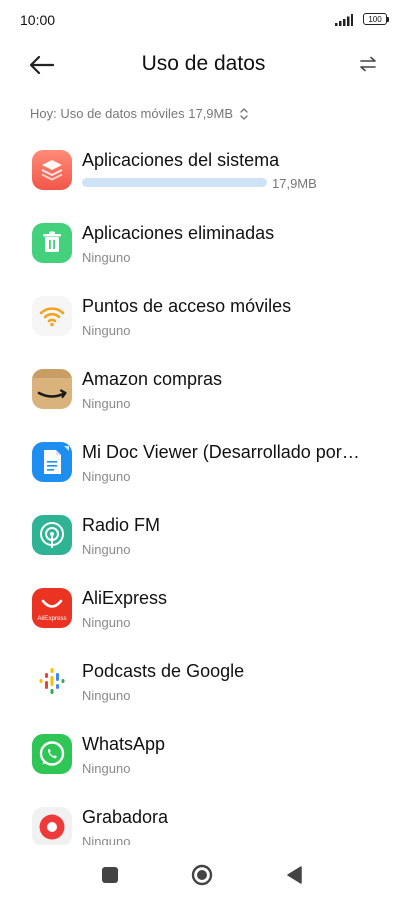 The image size is (407, 906). Describe the element at coordinates (52, 826) in the screenshot. I see `recorder-icon` at that location.